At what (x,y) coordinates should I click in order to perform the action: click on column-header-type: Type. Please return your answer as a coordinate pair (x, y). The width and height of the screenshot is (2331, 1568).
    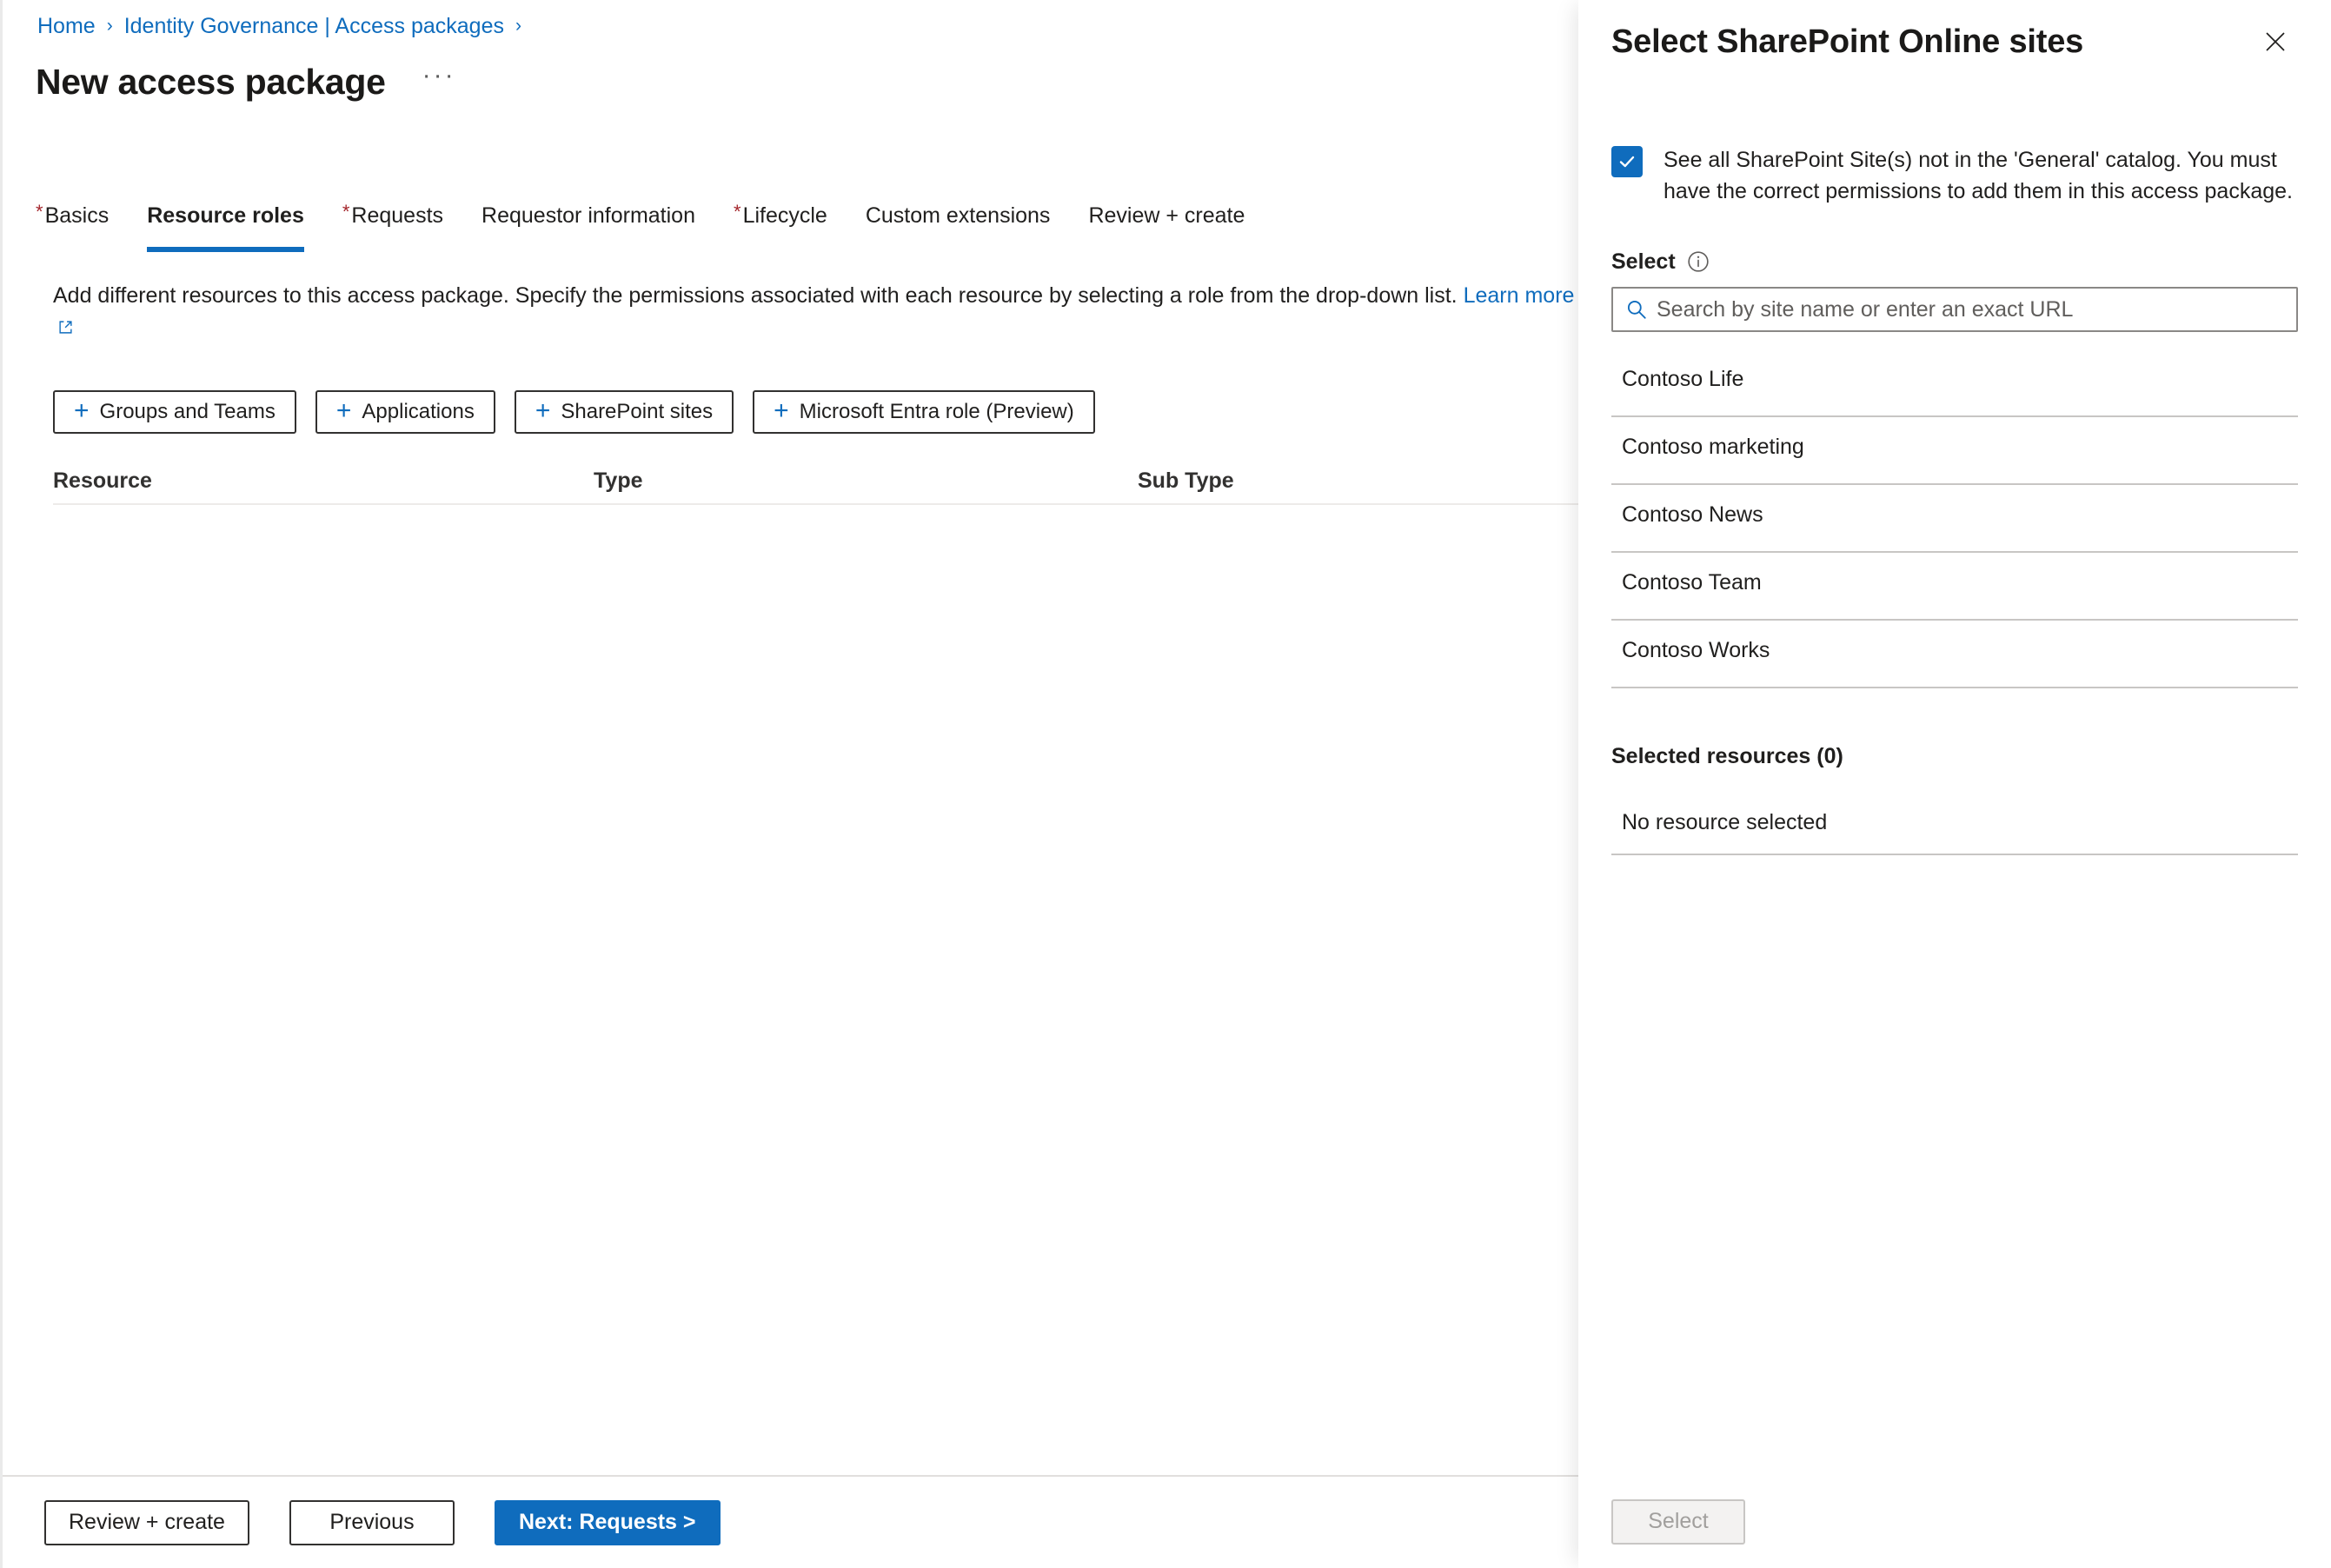
    Looking at the image, I should click on (618, 480).